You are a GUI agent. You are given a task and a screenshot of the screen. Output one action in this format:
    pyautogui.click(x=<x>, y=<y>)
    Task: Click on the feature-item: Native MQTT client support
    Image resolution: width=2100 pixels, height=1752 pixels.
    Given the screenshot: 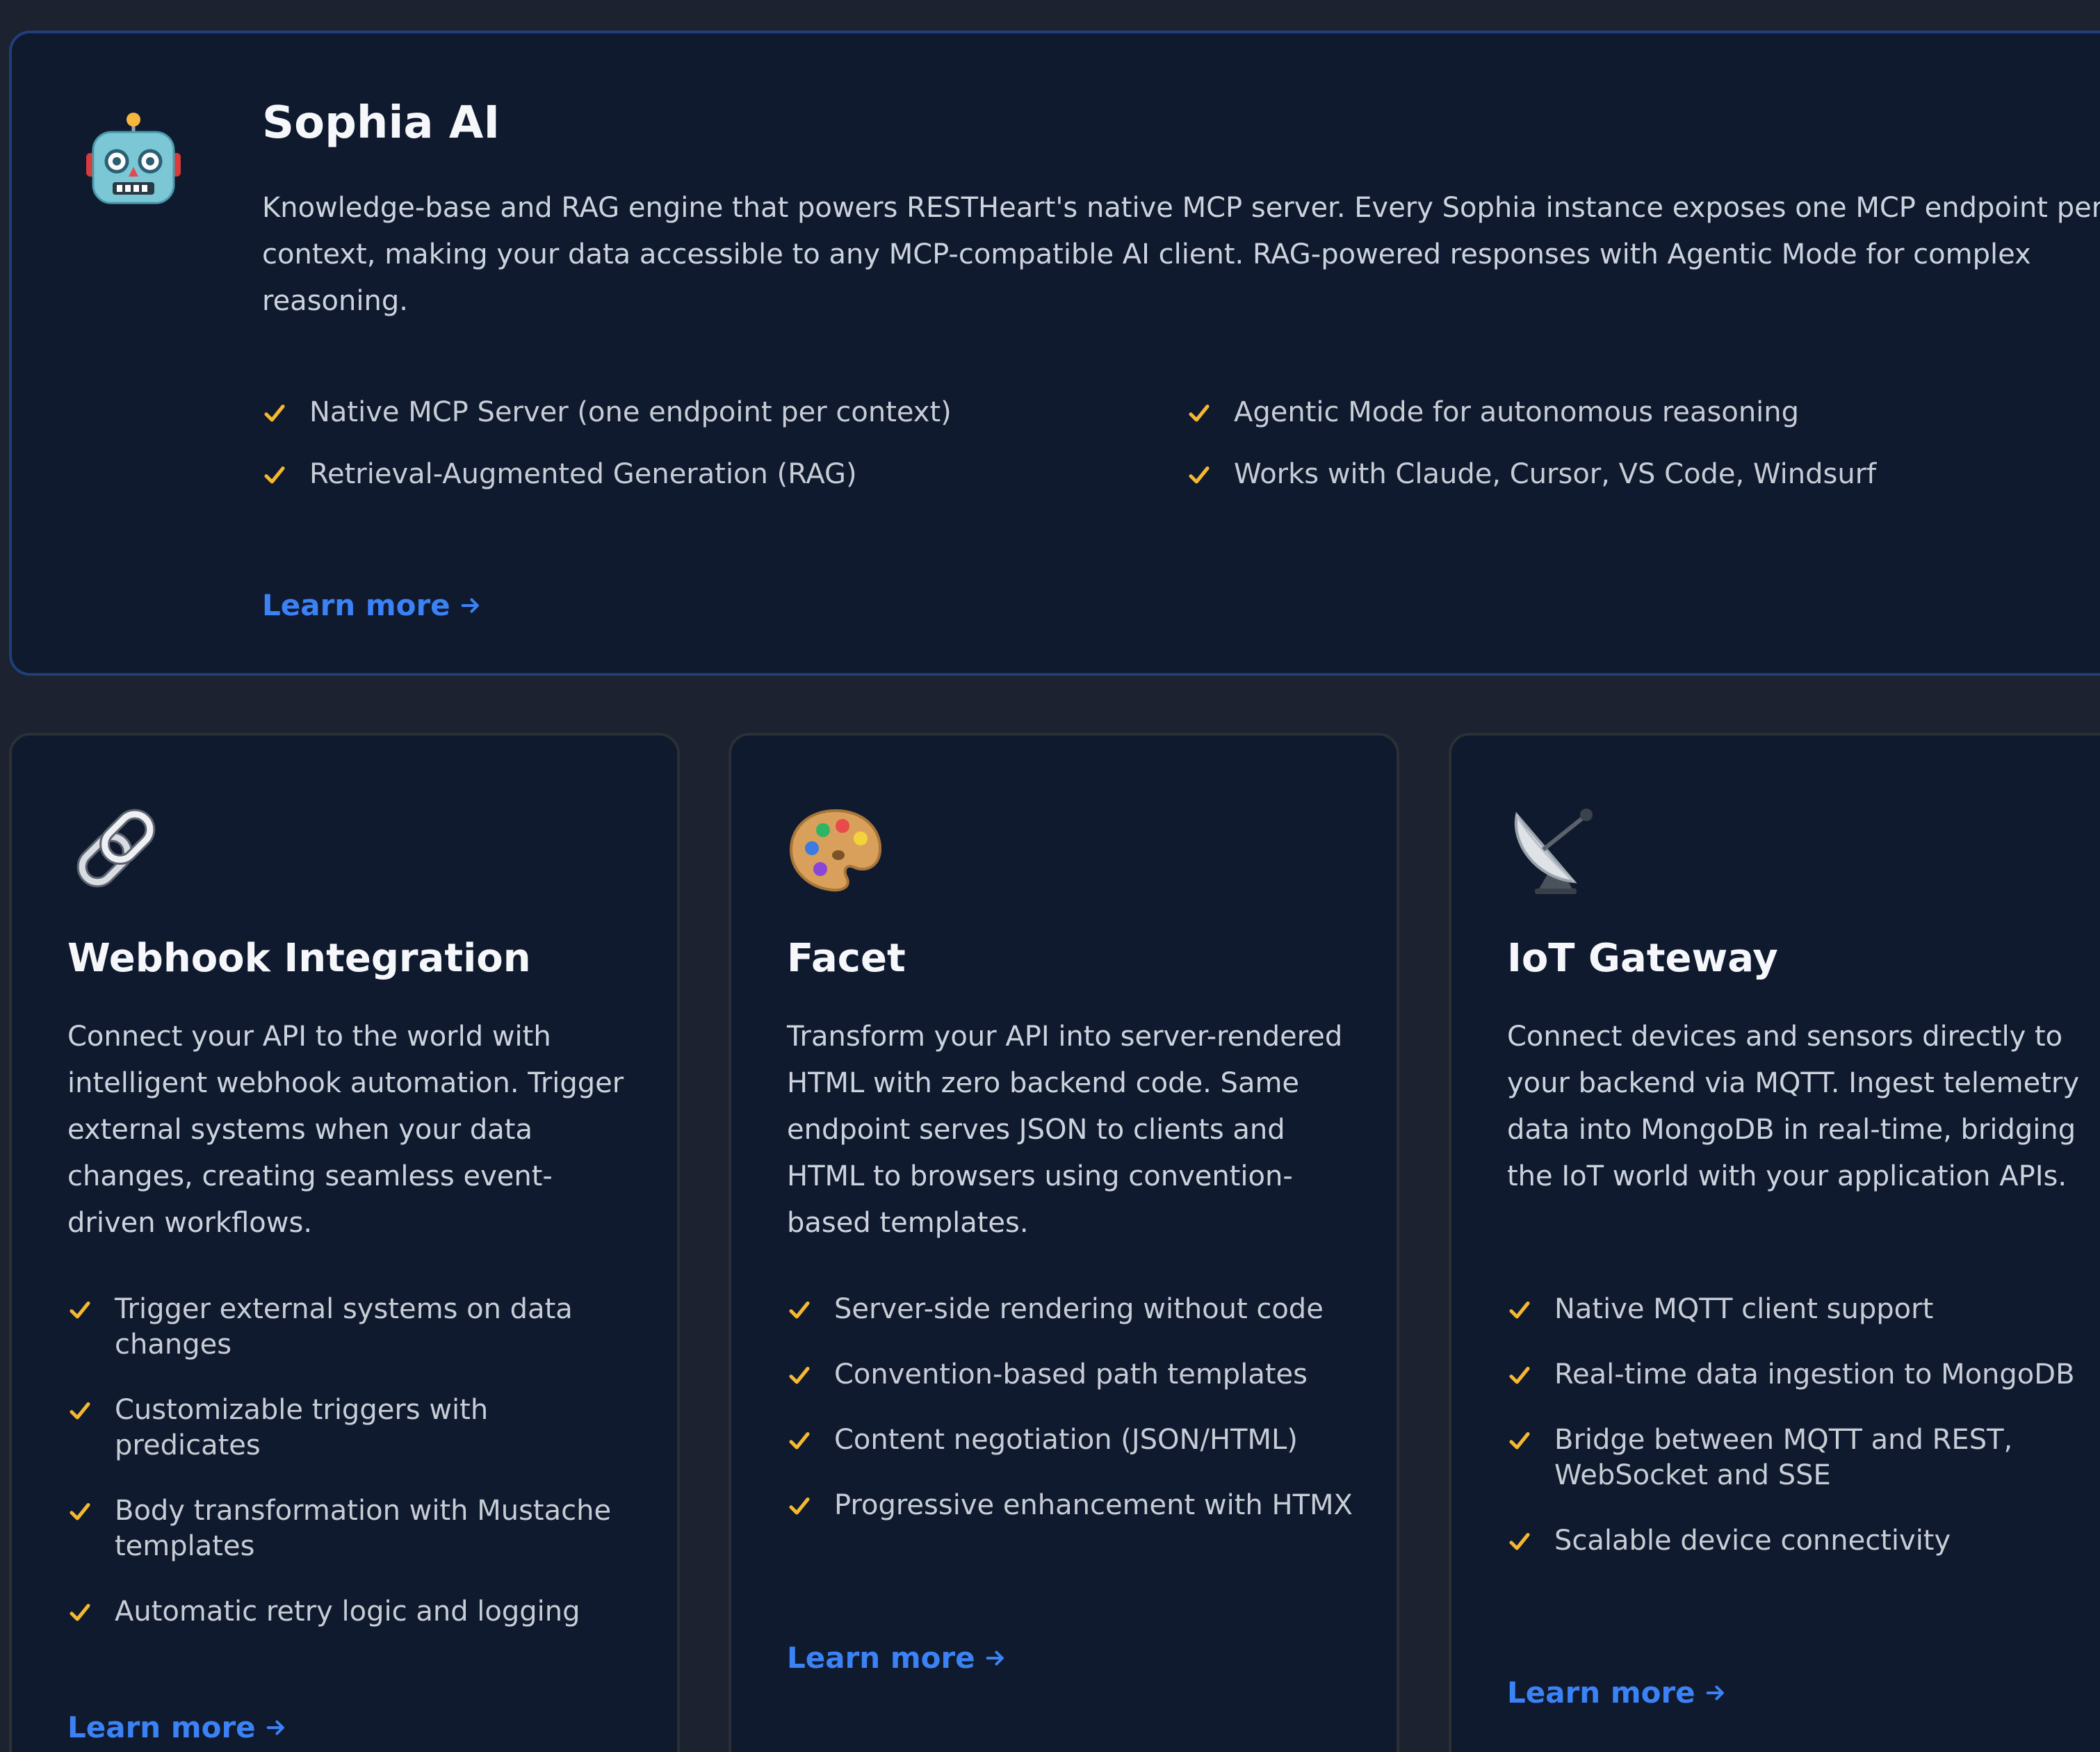 What is the action you would take?
    pyautogui.click(x=1799, y=1309)
    